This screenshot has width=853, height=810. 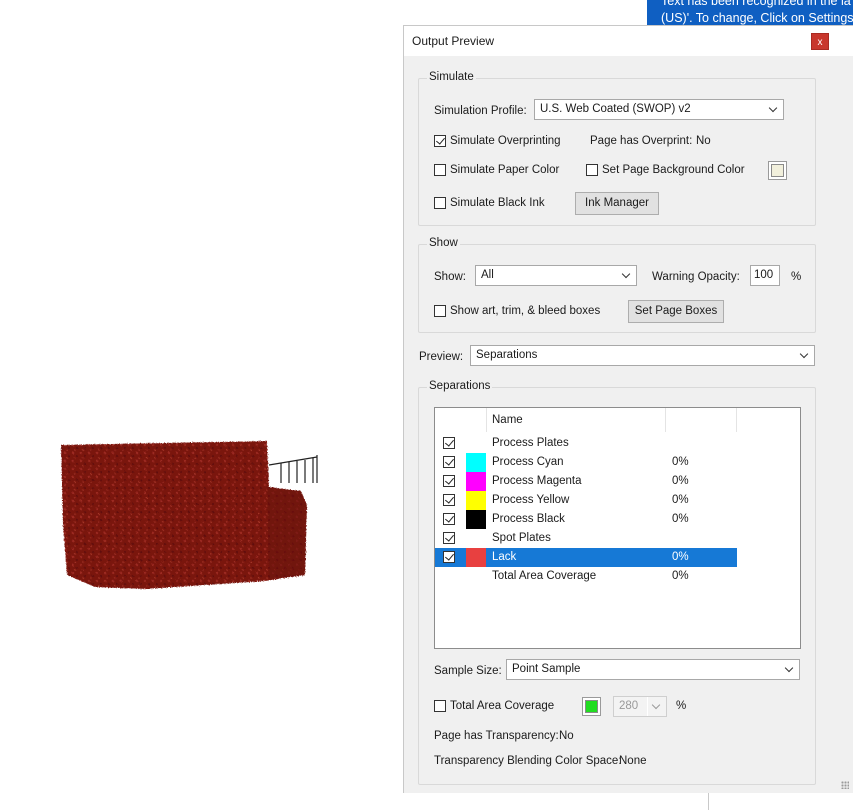 I want to click on ink-manager-button: Ink Manager, so click(x=617, y=203).